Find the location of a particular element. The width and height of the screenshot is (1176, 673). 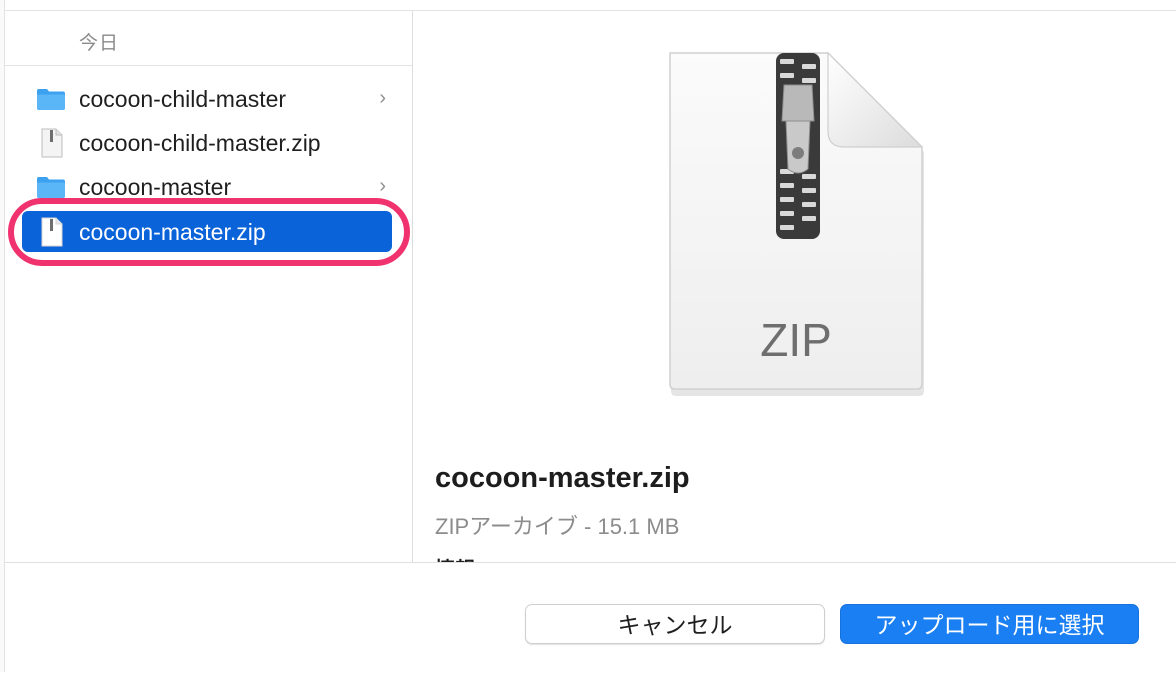

preview-file-name: cocoon-master.zip is located at coordinates (562, 478).